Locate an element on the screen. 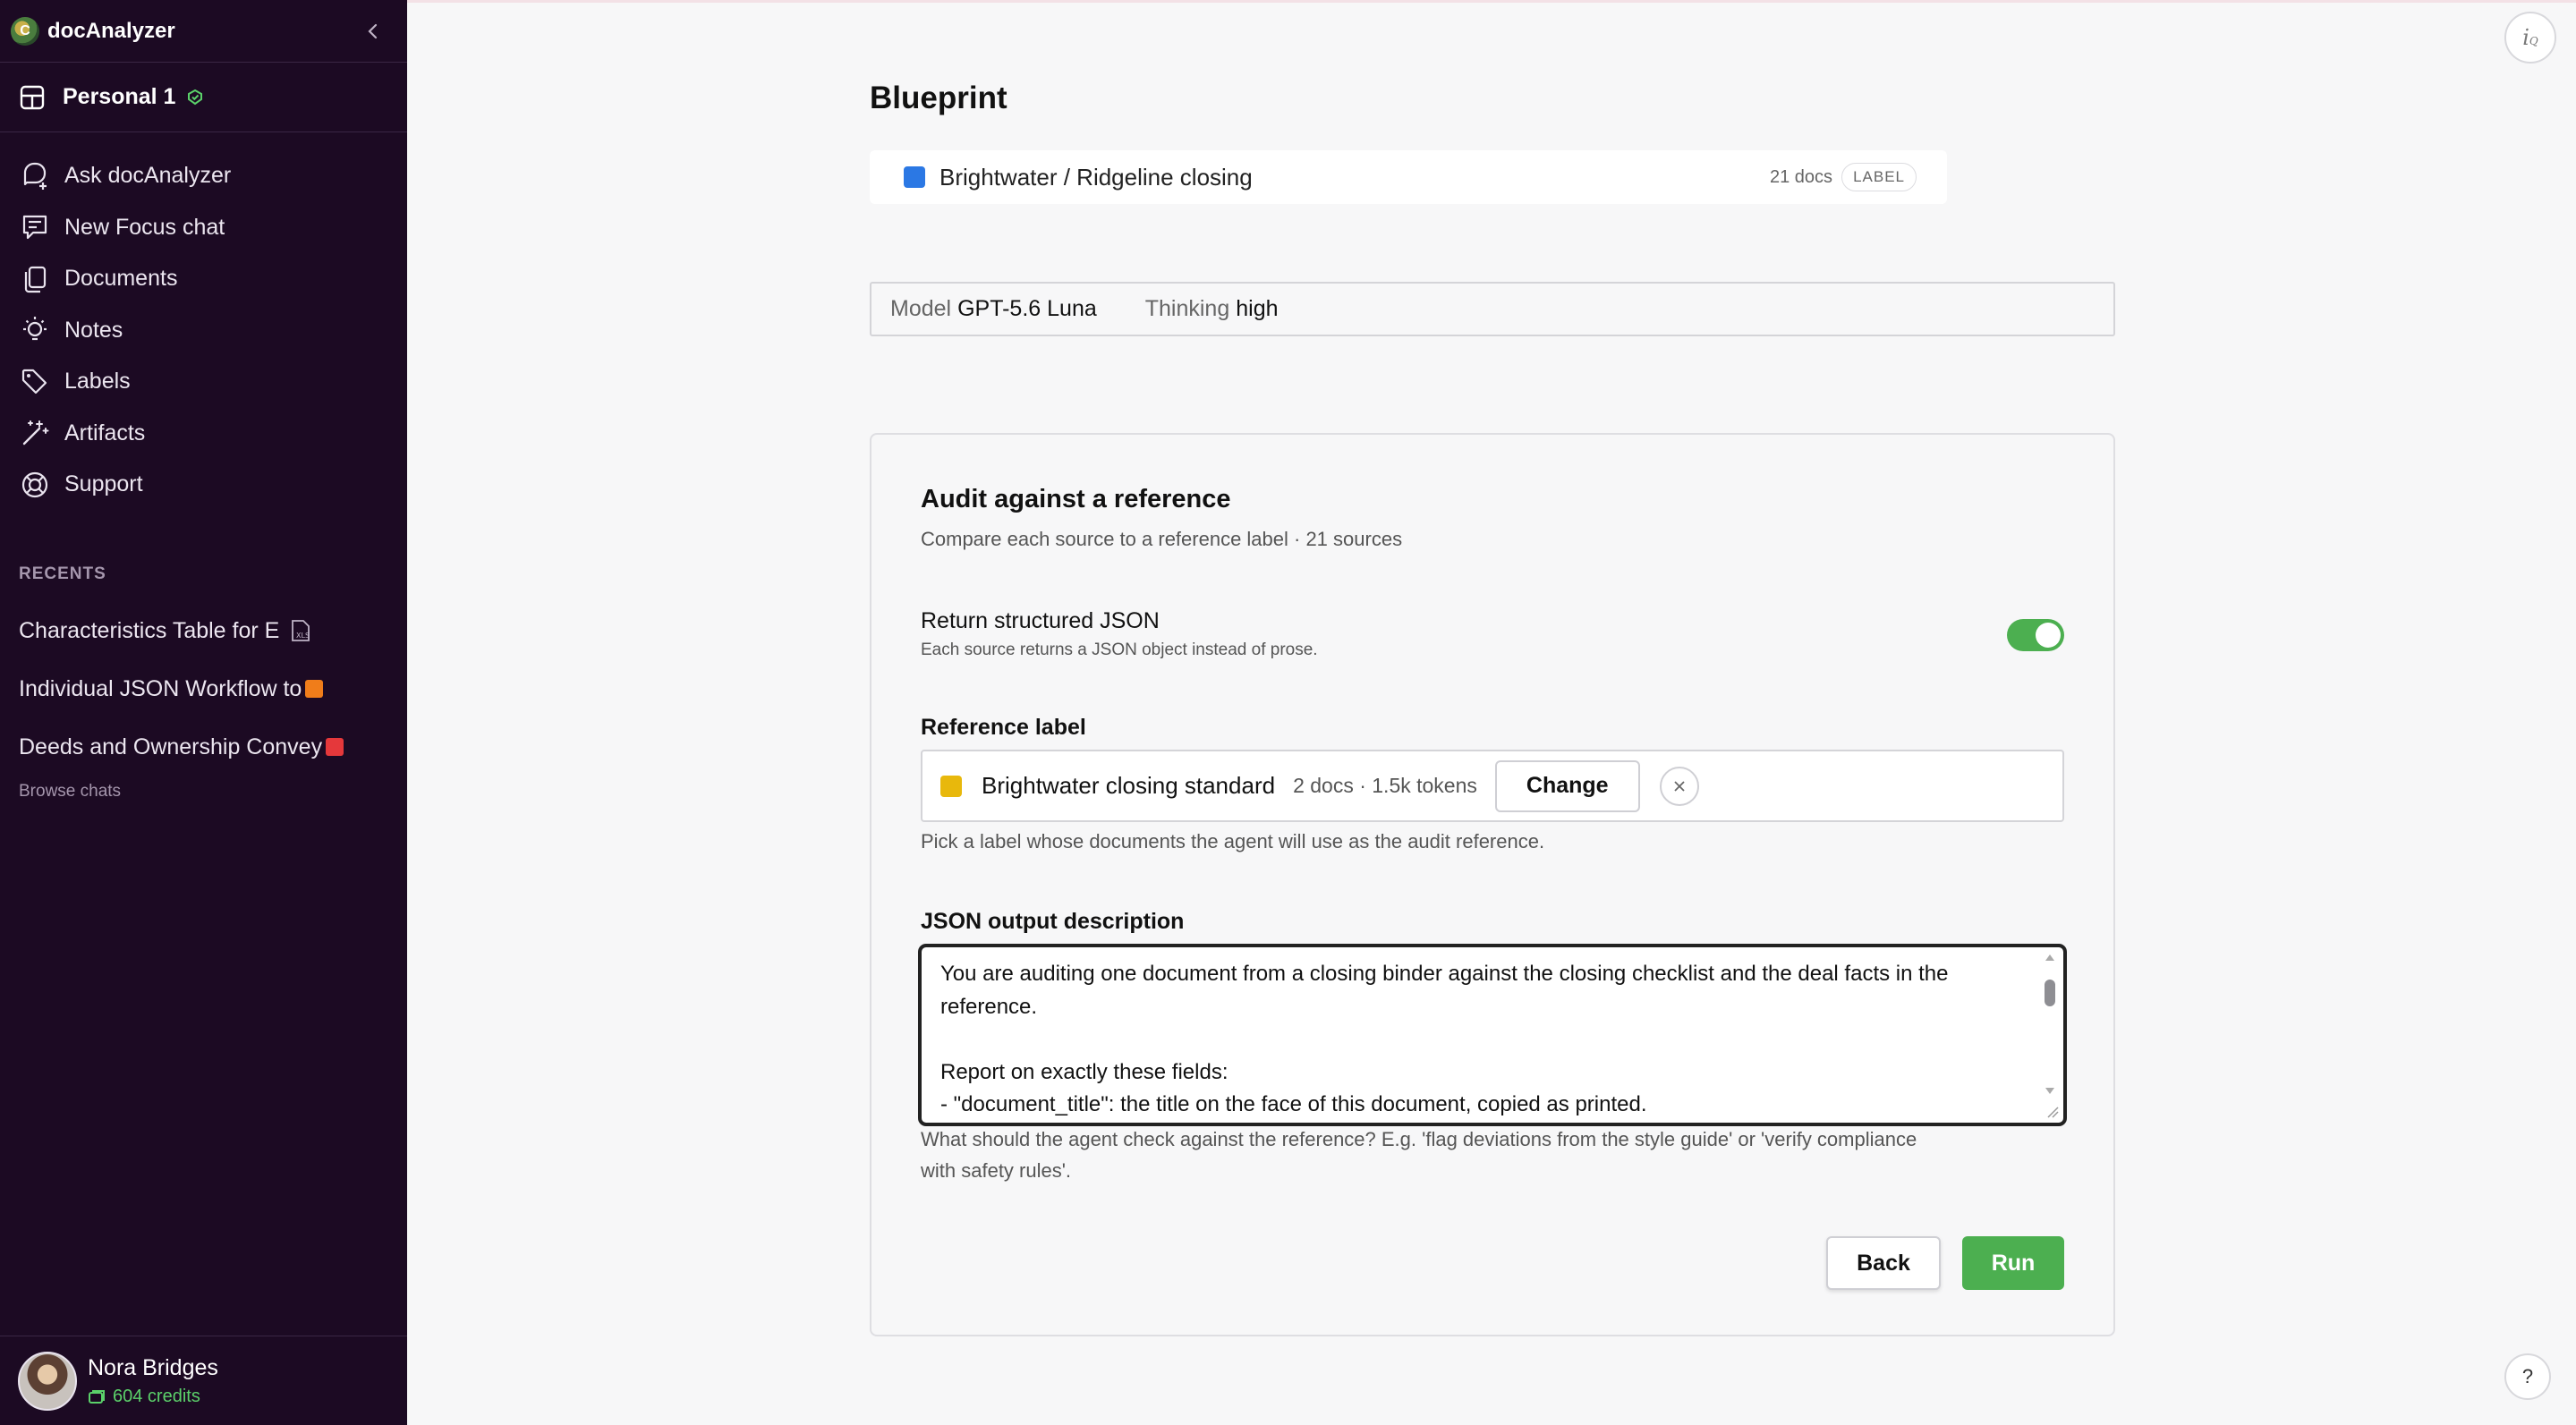 This screenshot has height=1425, width=2576. nav-label: Artifacts is located at coordinates (105, 432).